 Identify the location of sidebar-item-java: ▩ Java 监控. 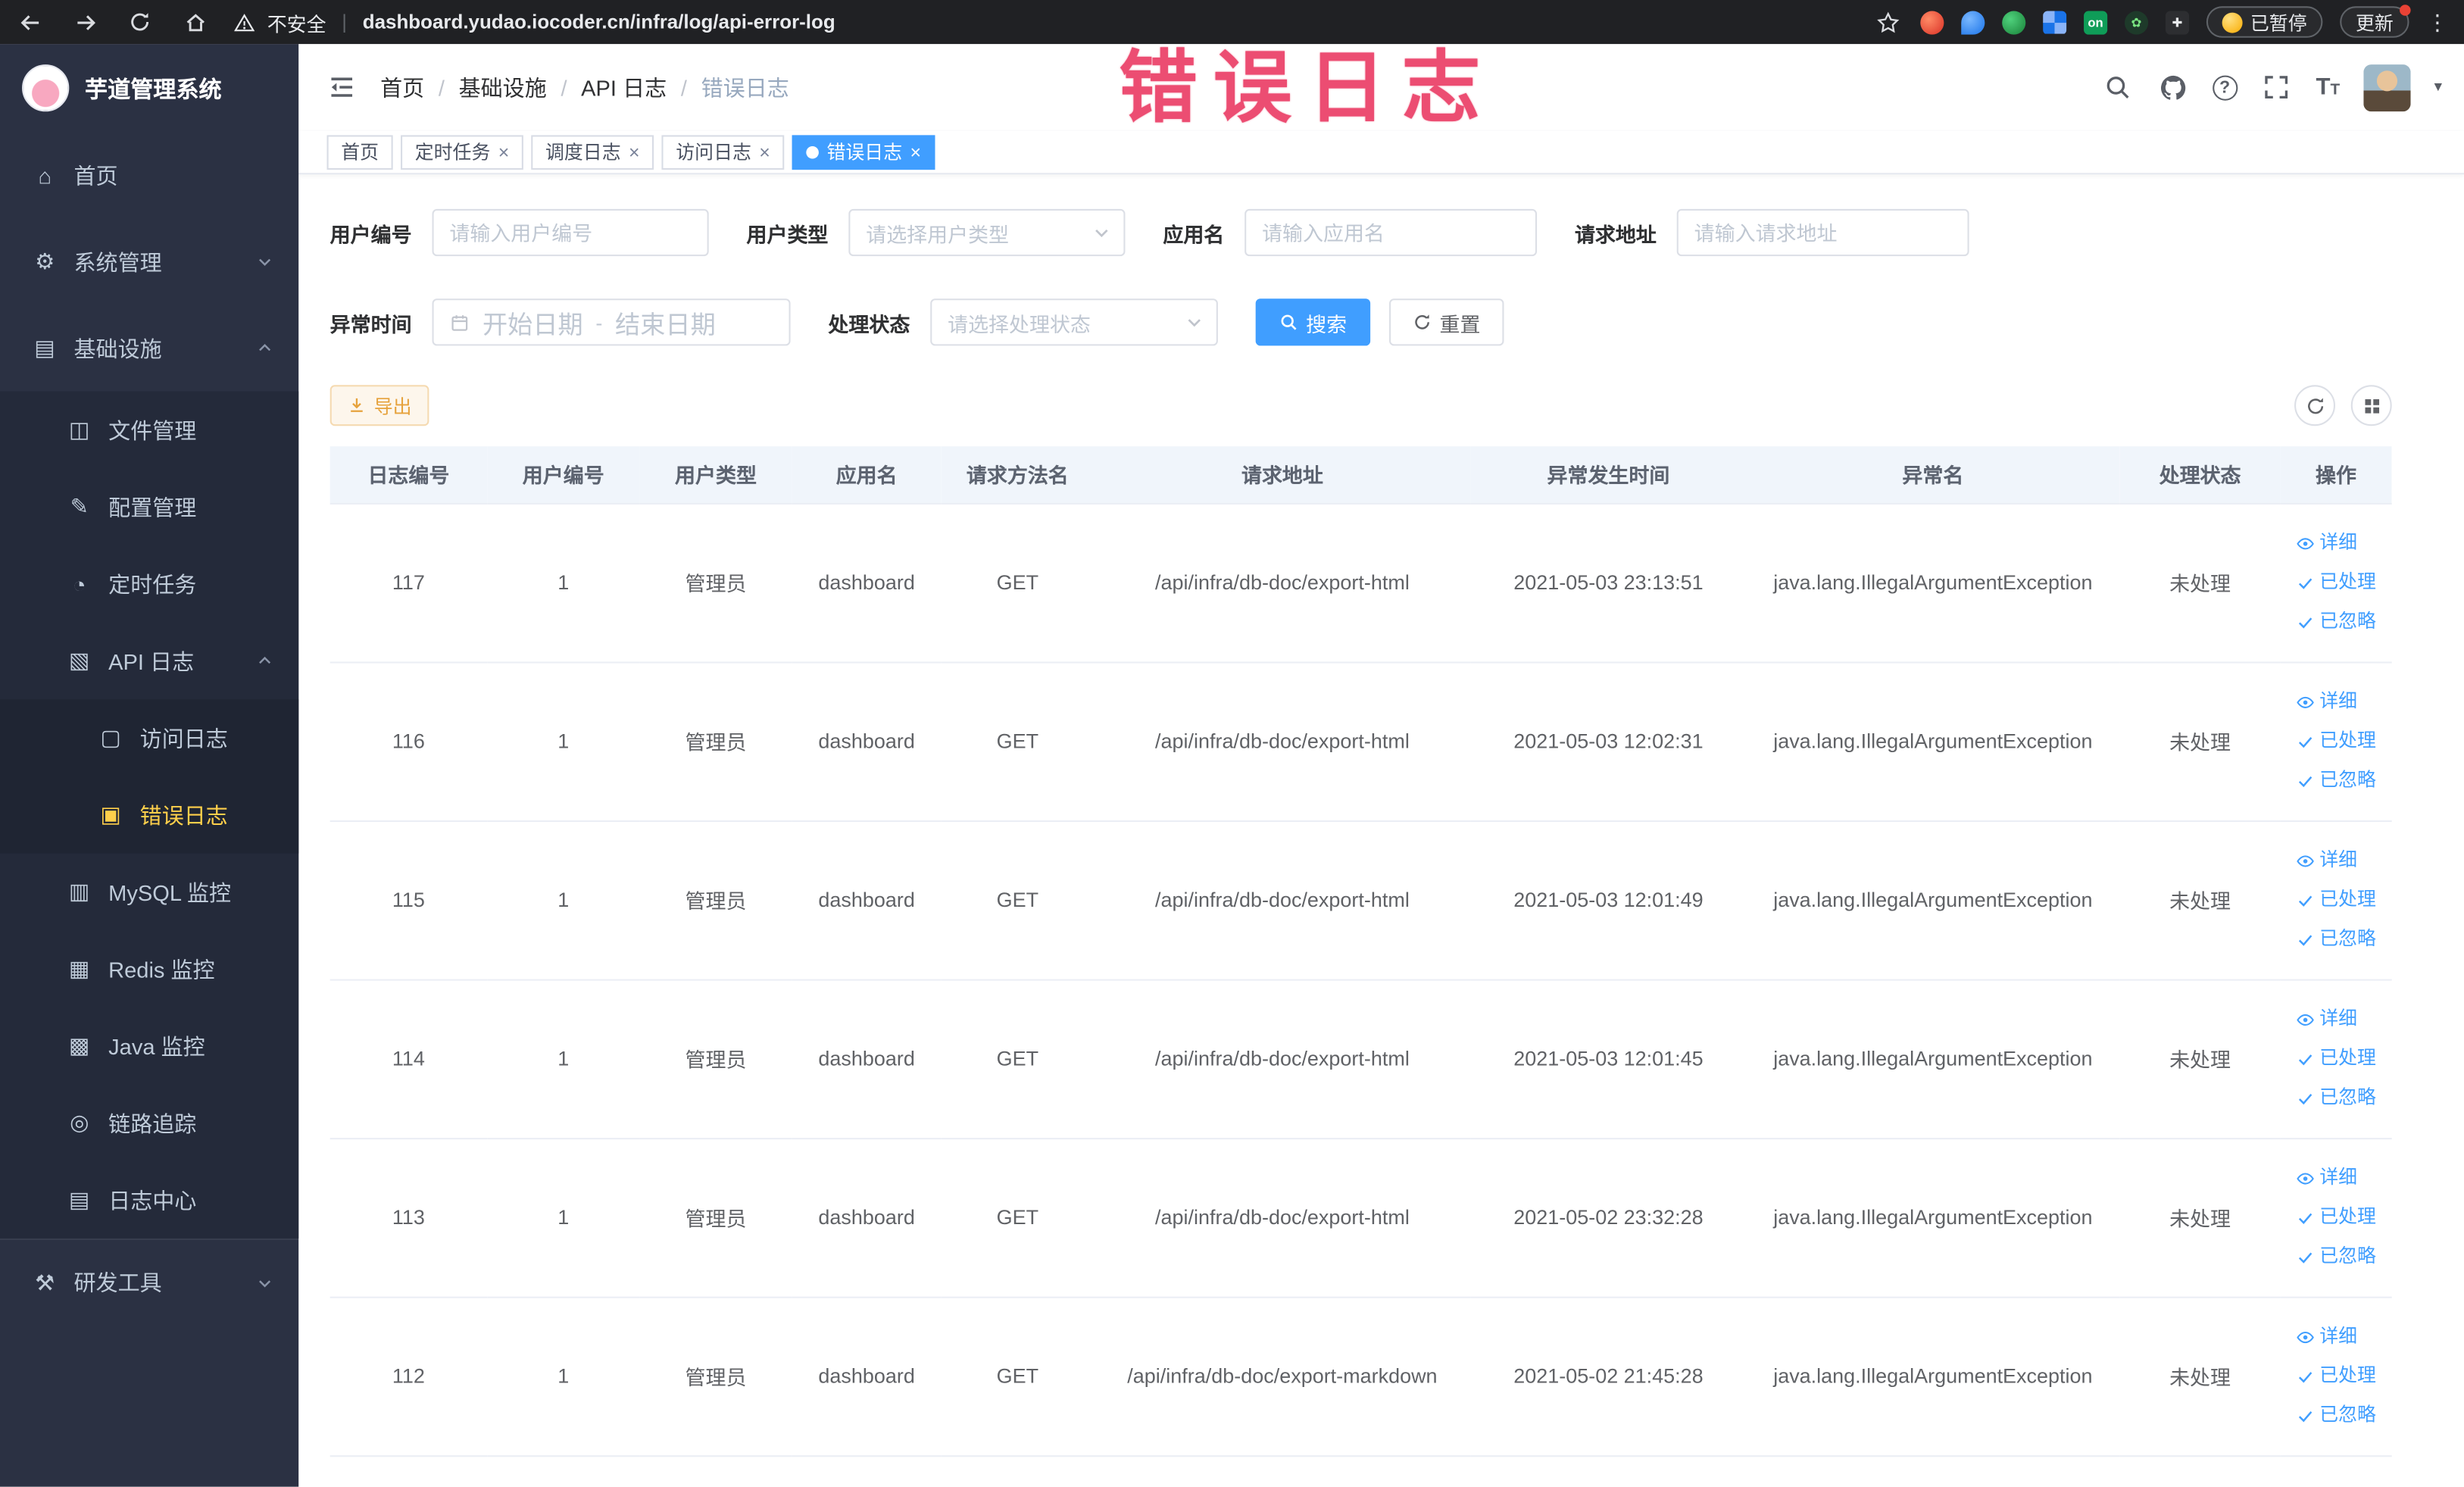
(149, 1046).